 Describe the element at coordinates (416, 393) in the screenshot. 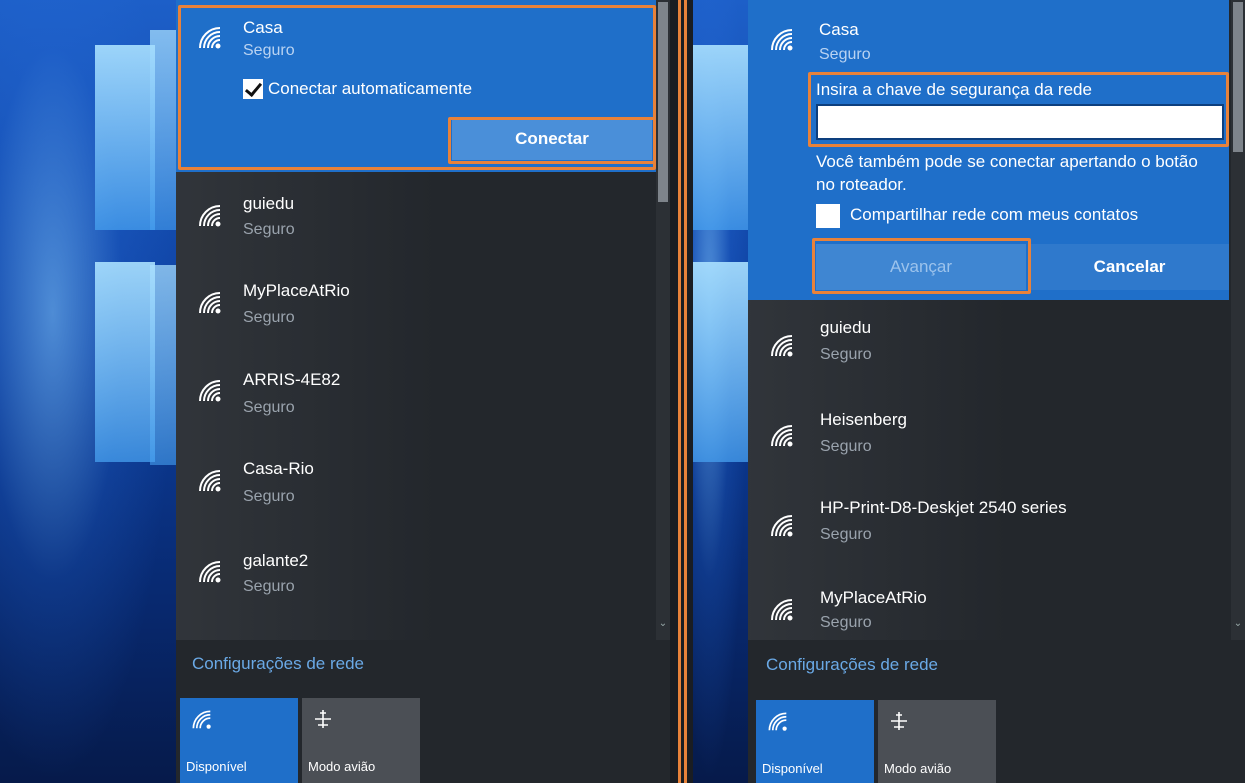

I see `network-item: ARRIS-4E82 Seguro` at that location.